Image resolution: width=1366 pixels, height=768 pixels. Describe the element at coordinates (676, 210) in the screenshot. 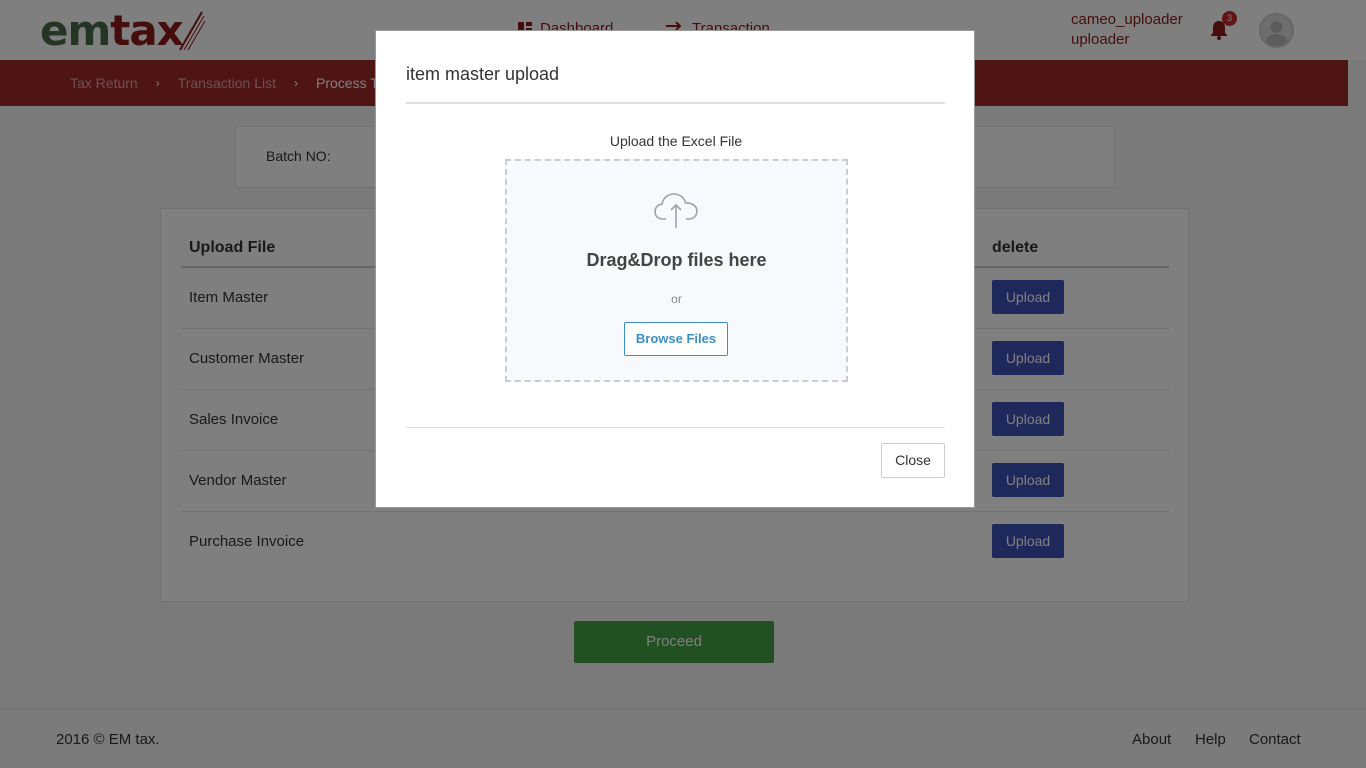

I see `cloud-upload-icon` at that location.